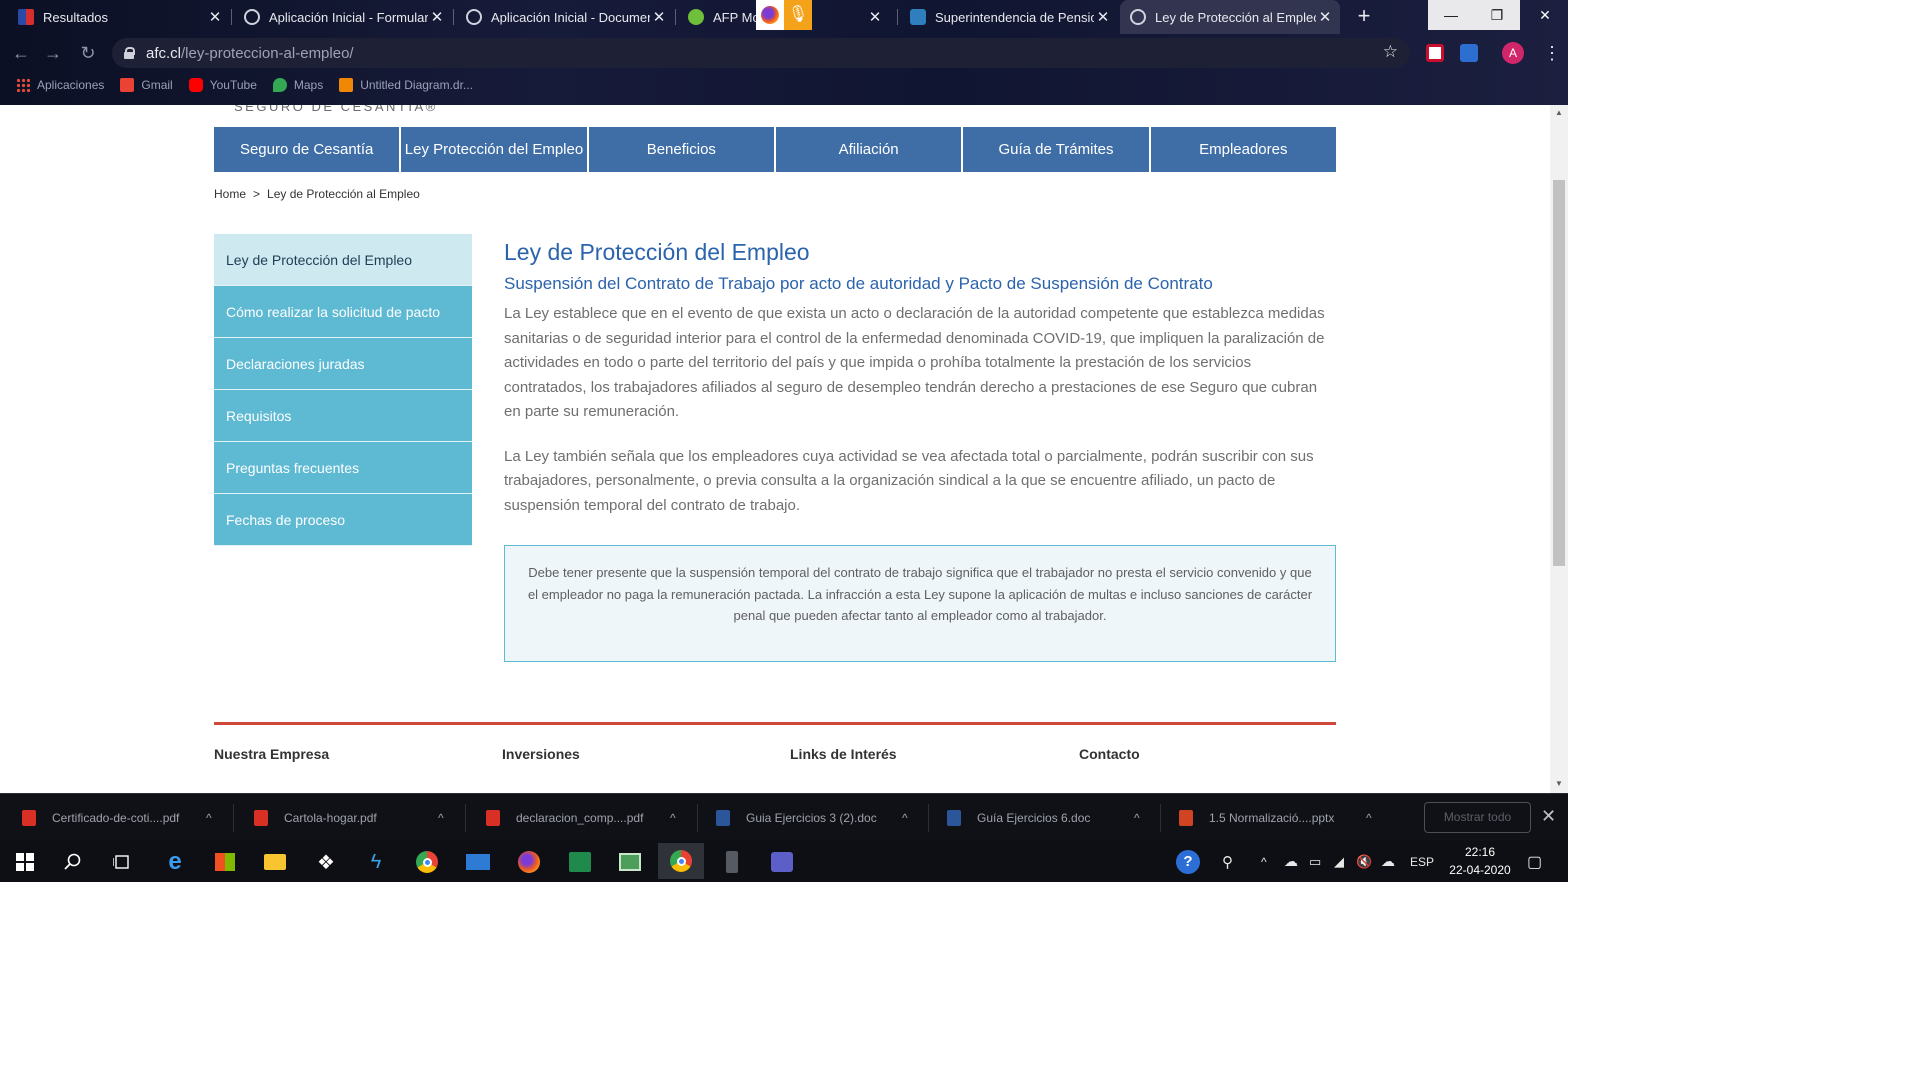  Describe the element at coordinates (1243, 149) in the screenshot. I see `nav-empleadores: Empleadores` at that location.